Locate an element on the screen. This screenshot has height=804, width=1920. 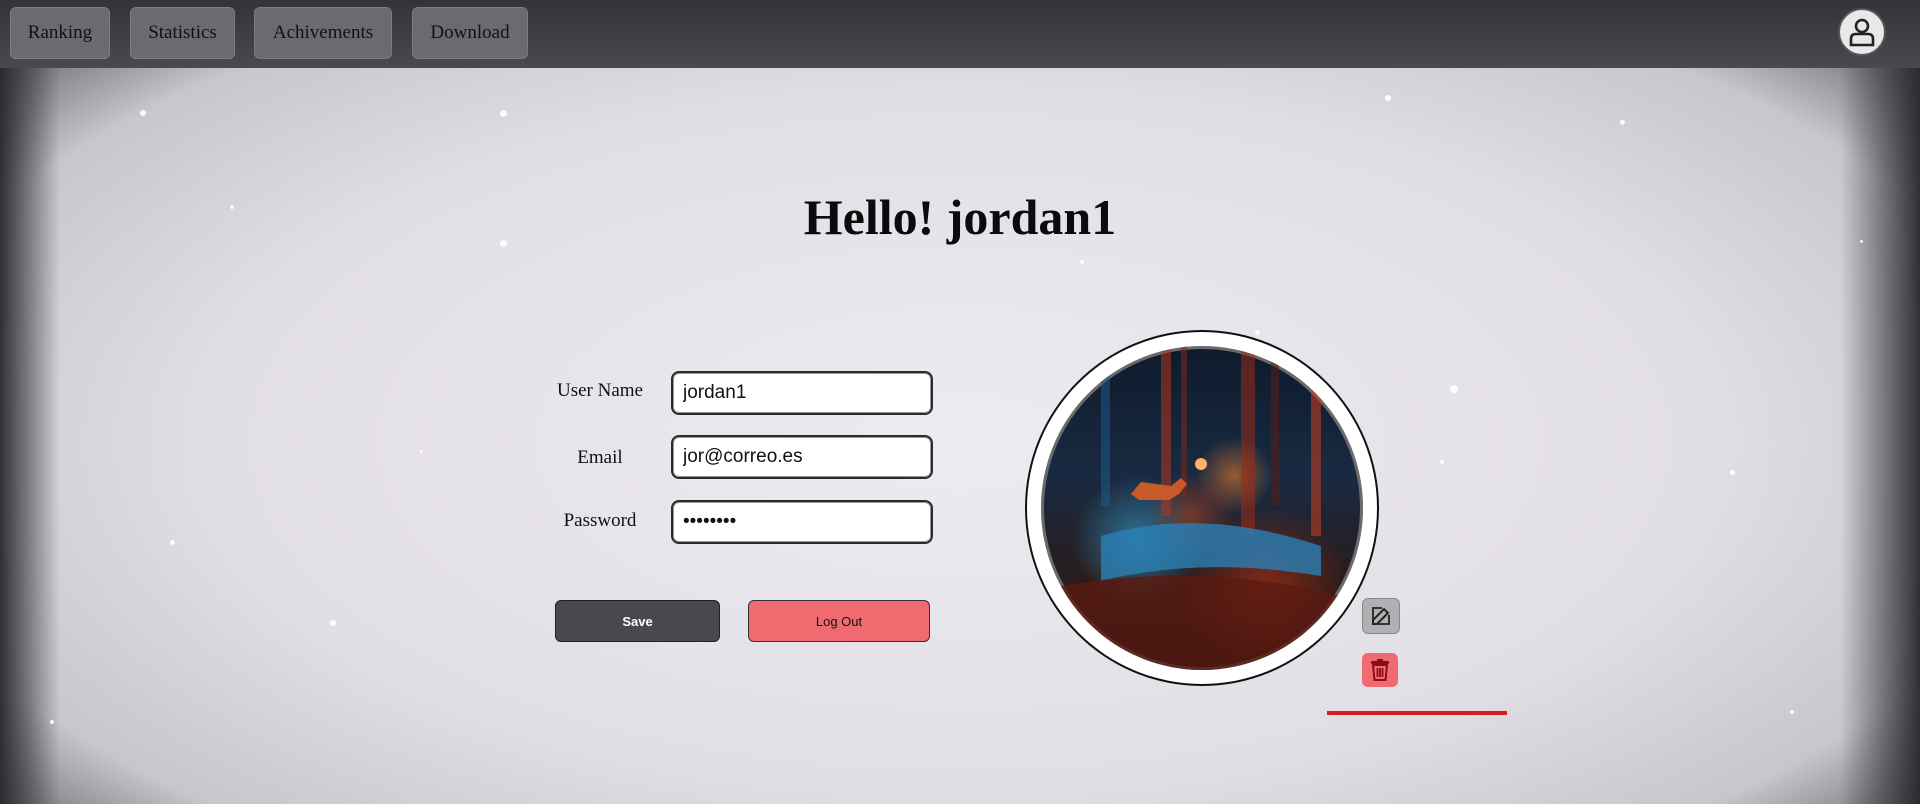
save-button: Save is located at coordinates (637, 621).